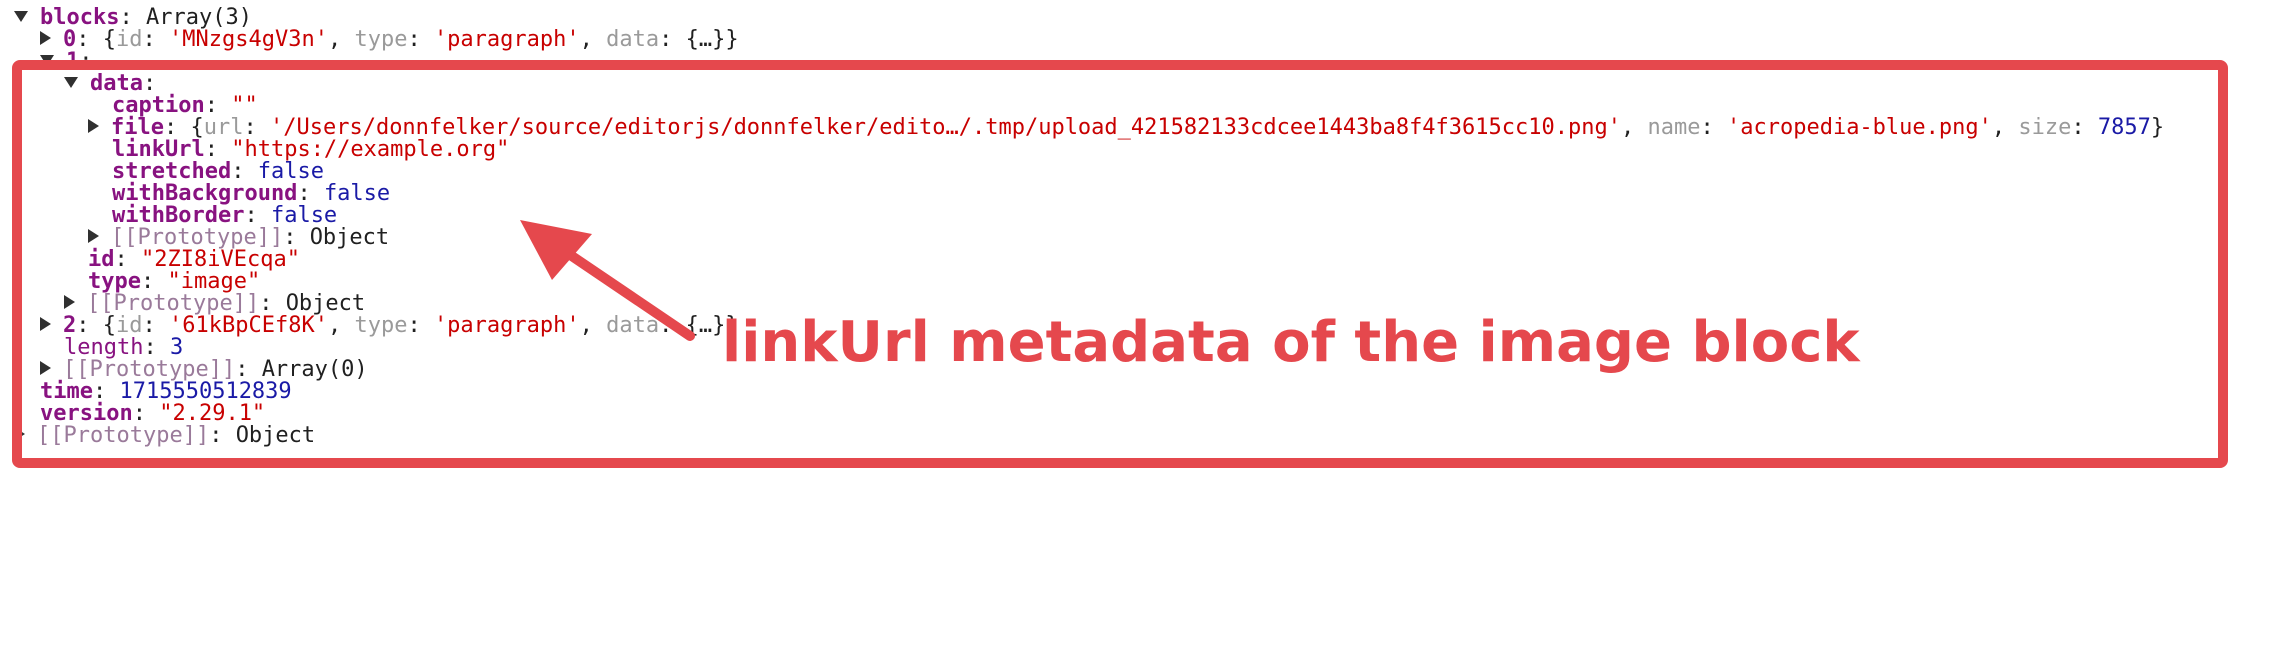 The width and height of the screenshot is (2276, 656). What do you see at coordinates (1291, 342) in the screenshot?
I see `annotation-label: linkUrl metadata of the image block` at bounding box center [1291, 342].